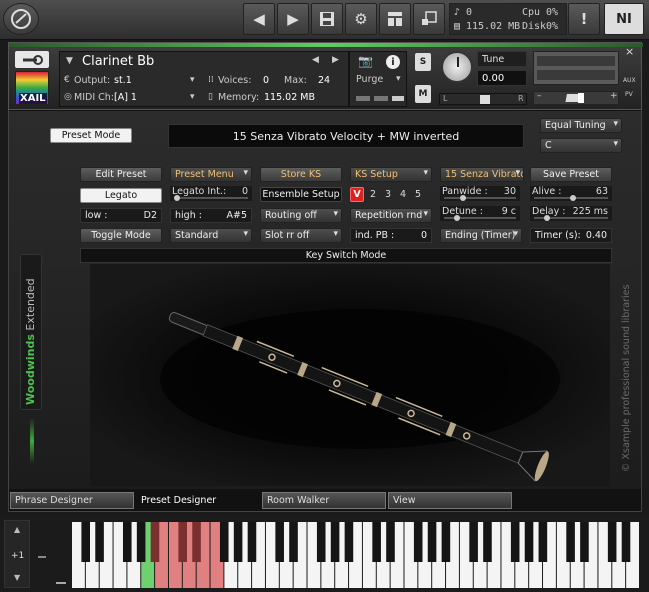  What do you see at coordinates (391, 235) in the screenshot?
I see `ind-pb-field: ind. PB : 0` at bounding box center [391, 235].